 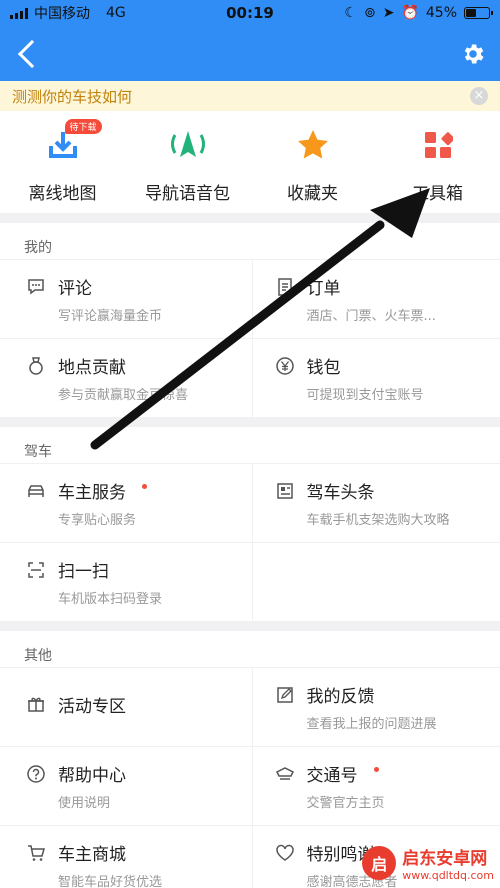 I want to click on comment-entry: 评论 写评论赢海量金币, so click(x=126, y=299).